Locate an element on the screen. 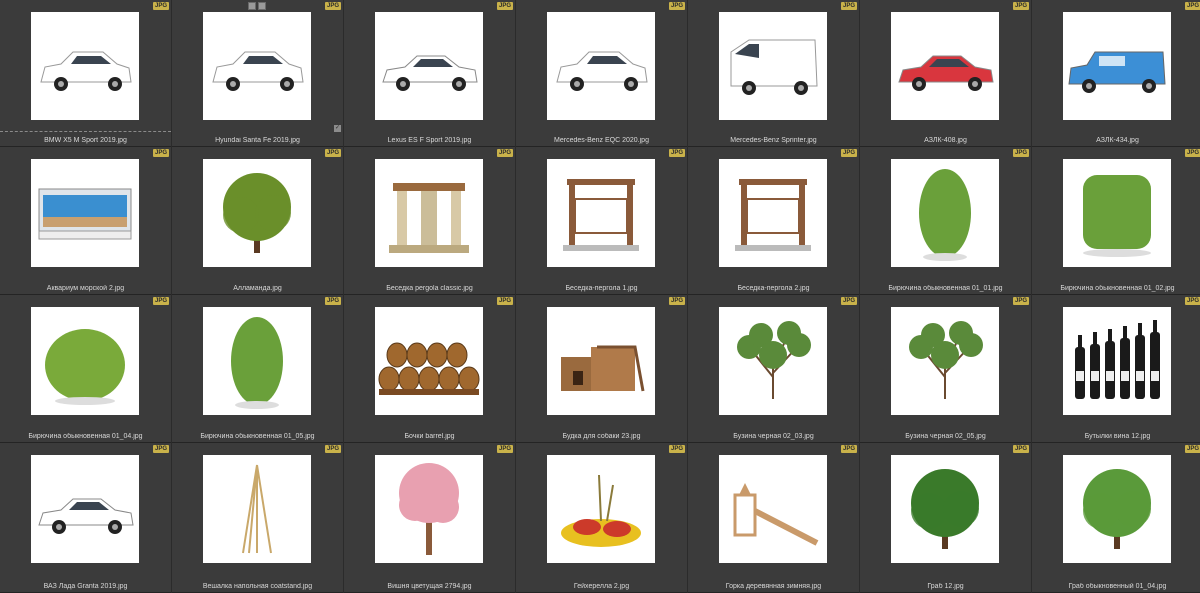 The height and width of the screenshot is (593, 1200). file-name: Бузина черная 02_03.jpg is located at coordinates (773, 436).